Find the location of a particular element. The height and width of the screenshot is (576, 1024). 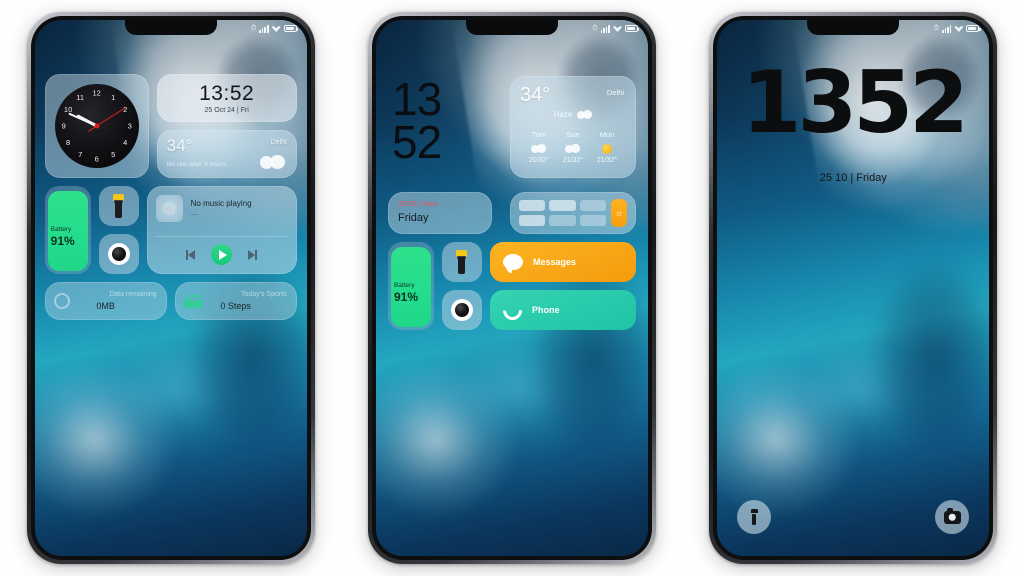

app-tiles: Messages Phone is located at coordinates (562, 286).